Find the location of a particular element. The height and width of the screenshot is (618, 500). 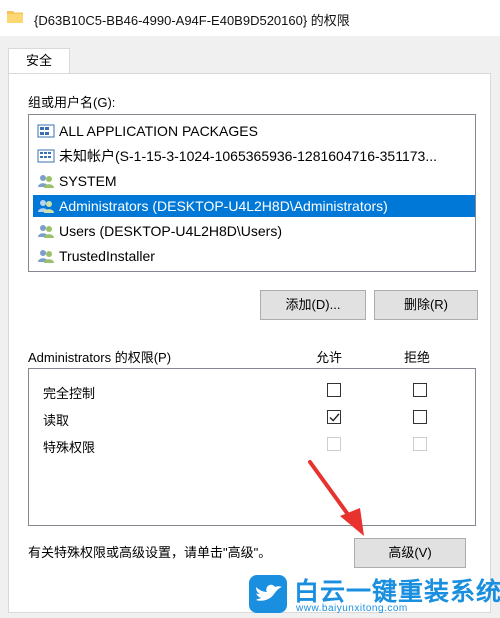

deny-special-checkbox is located at coordinates (420, 444).